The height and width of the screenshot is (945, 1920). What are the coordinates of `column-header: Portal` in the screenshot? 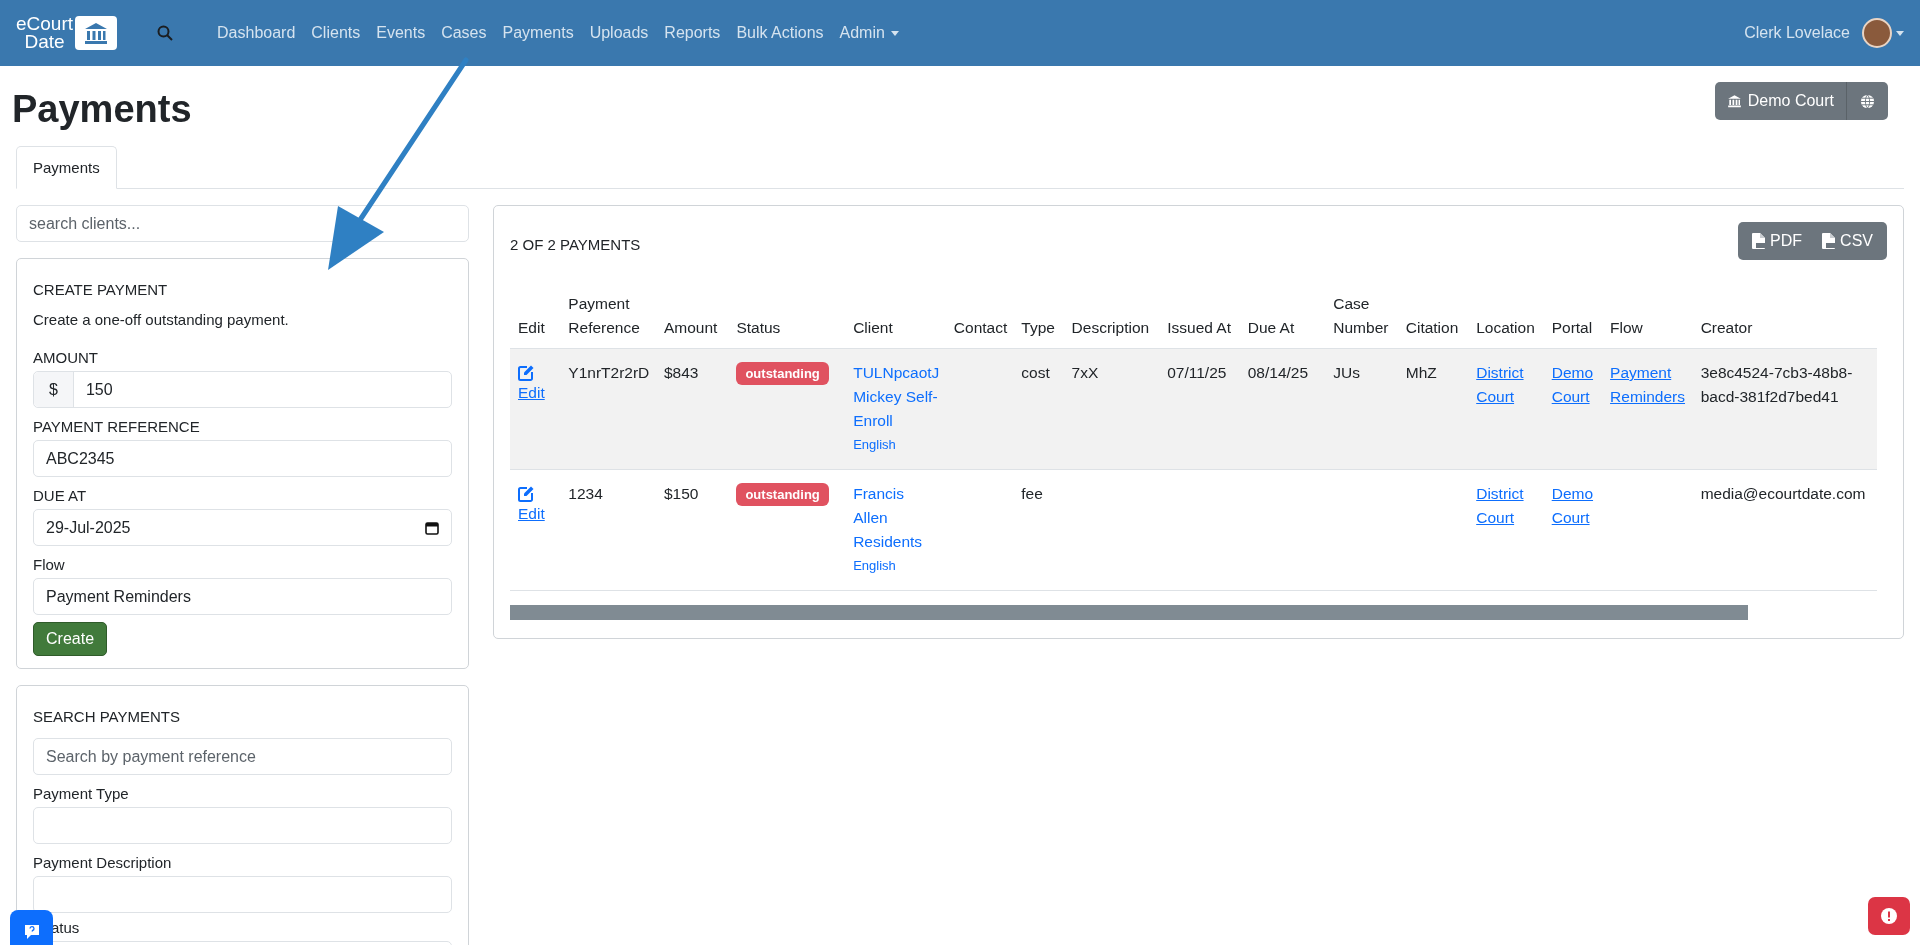 It's located at (1573, 316).